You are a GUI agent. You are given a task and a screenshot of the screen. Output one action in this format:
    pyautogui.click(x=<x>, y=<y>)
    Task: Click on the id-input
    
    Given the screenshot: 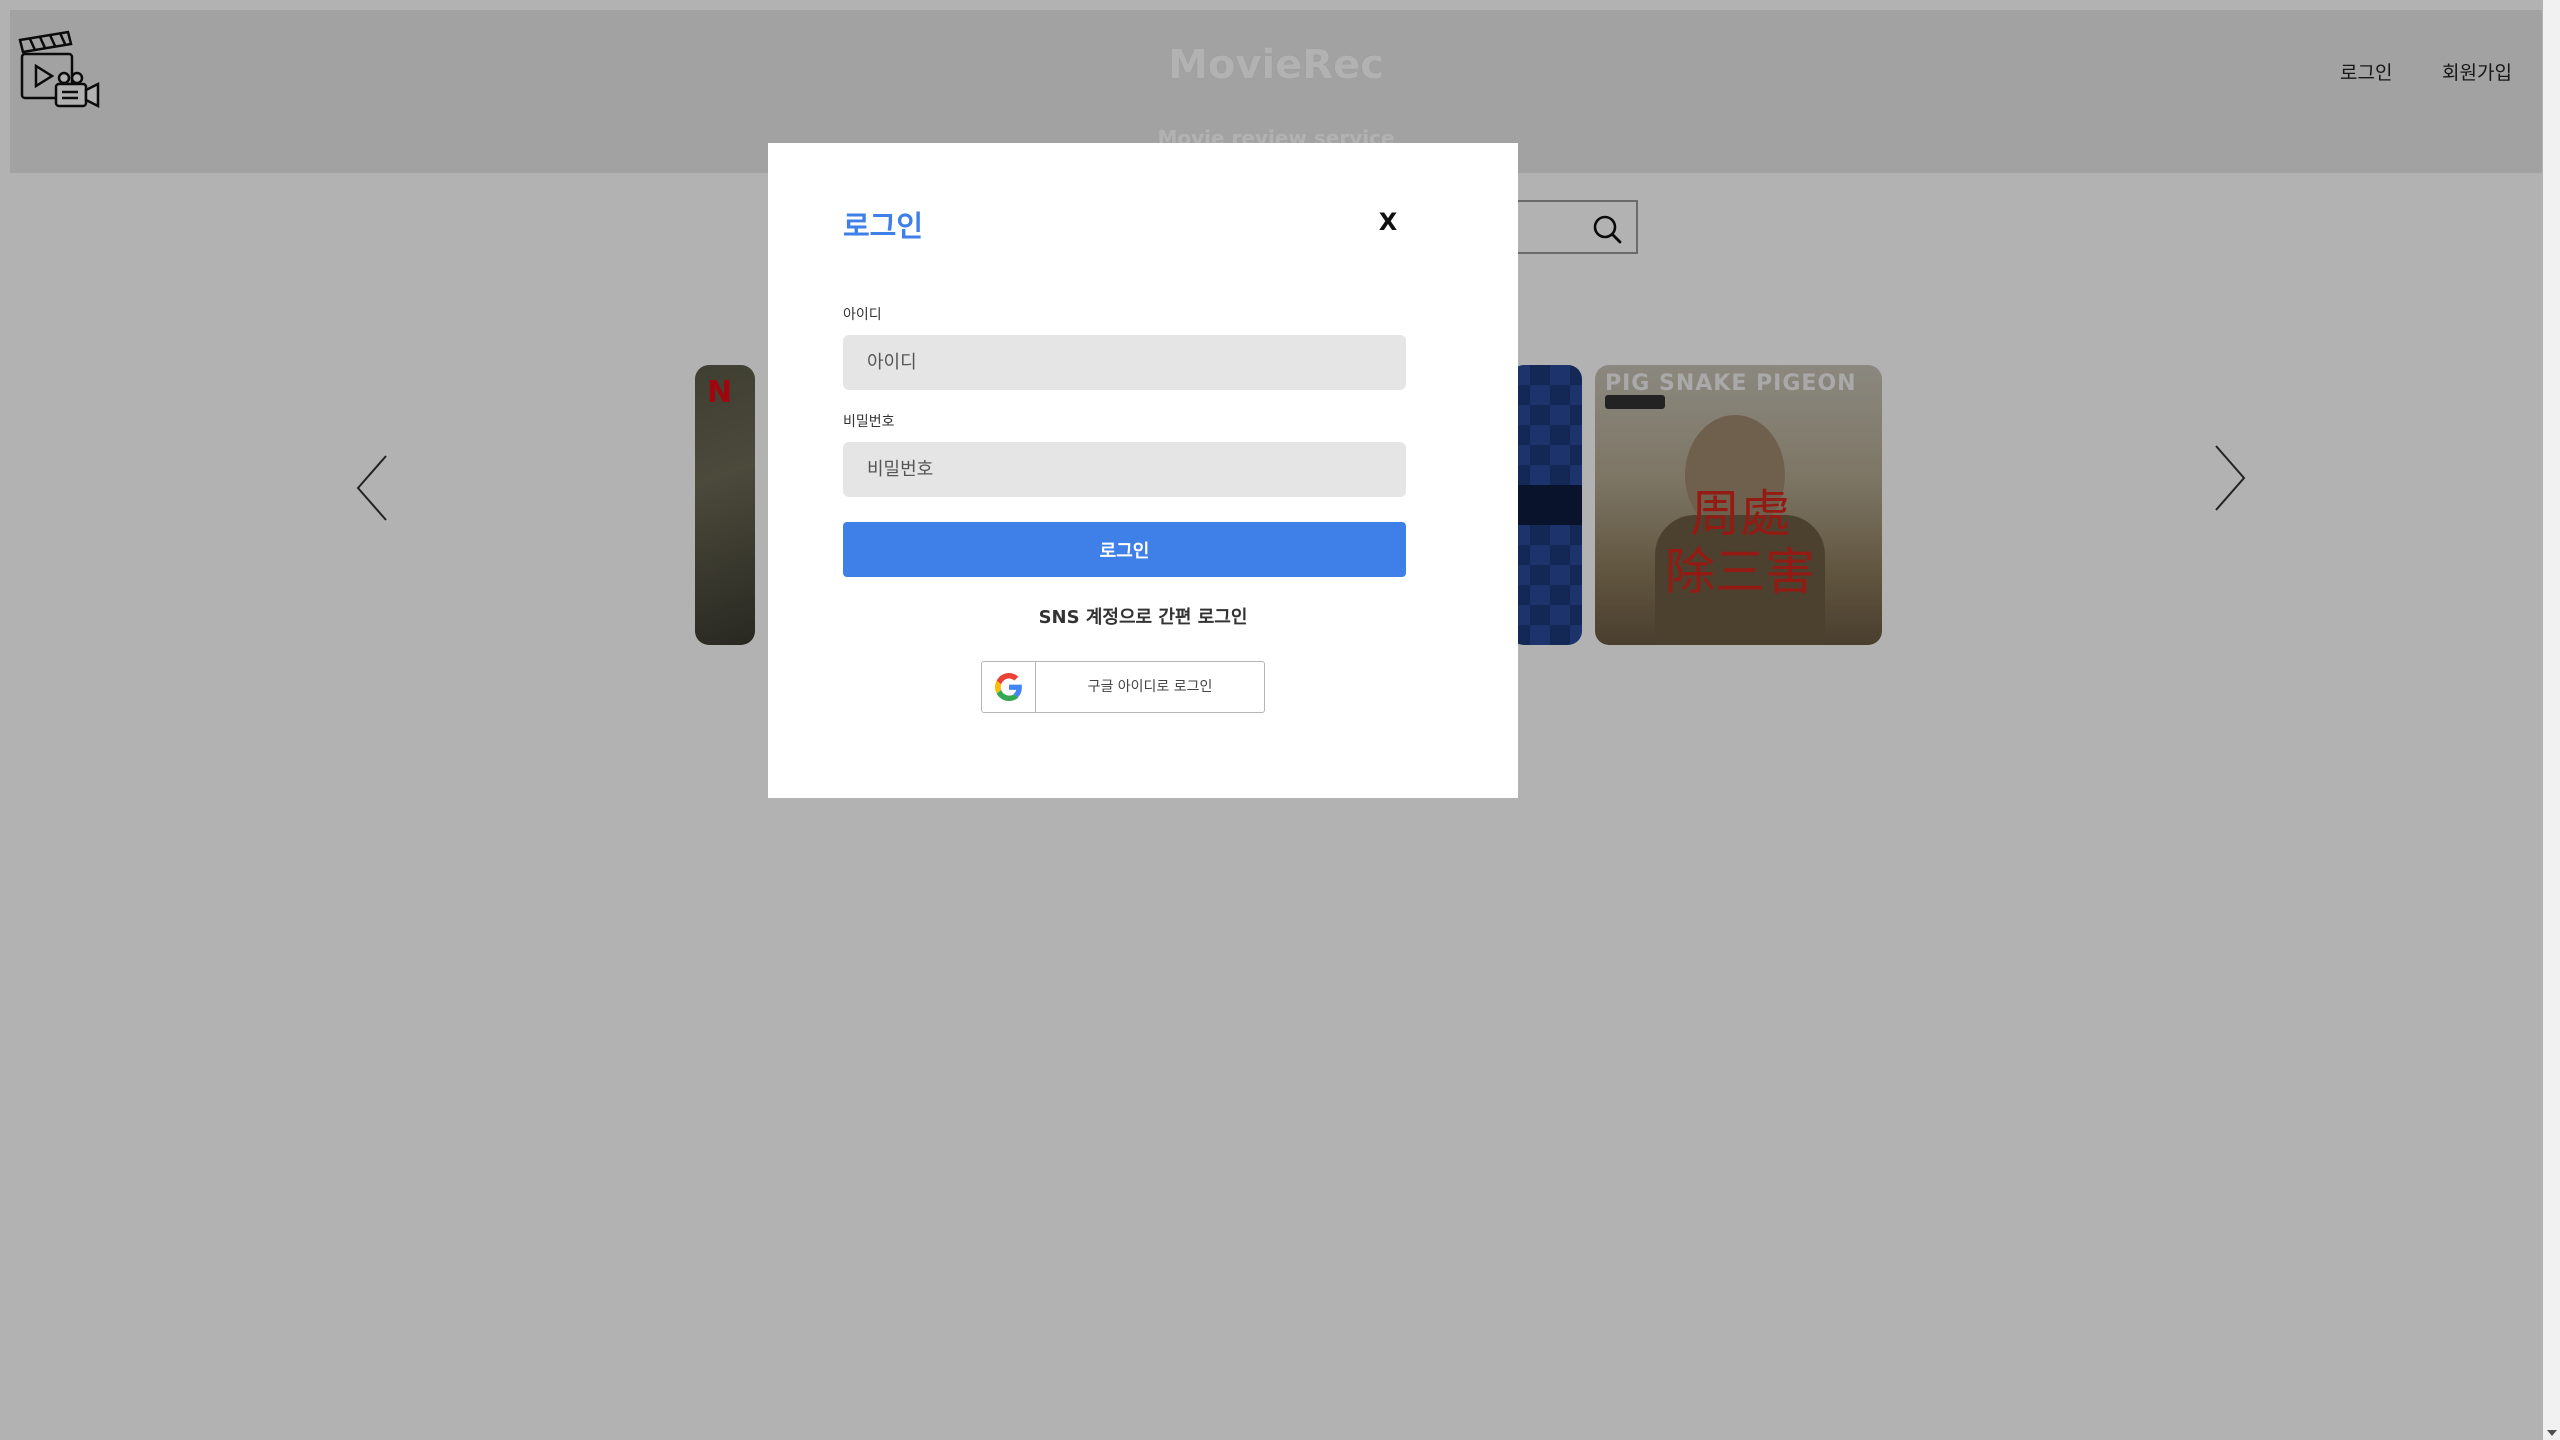 What is the action you would take?
    pyautogui.click(x=1124, y=362)
    